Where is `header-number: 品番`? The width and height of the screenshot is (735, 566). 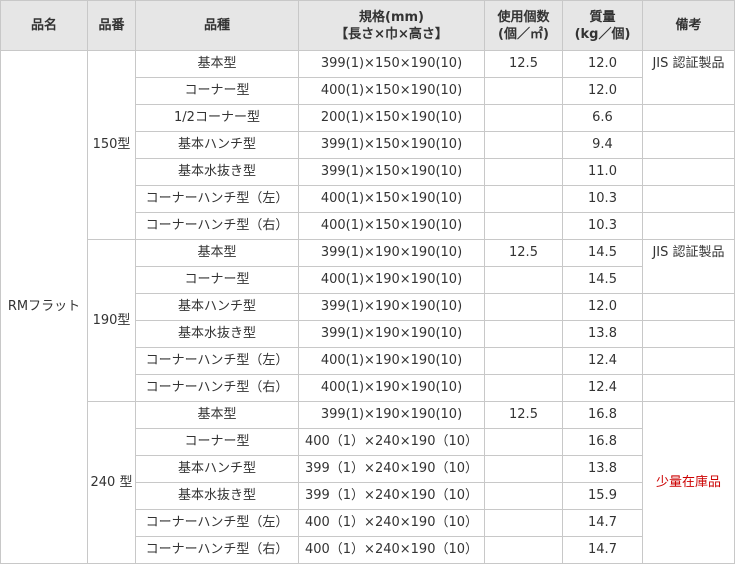 header-number: 品番 is located at coordinates (111, 25).